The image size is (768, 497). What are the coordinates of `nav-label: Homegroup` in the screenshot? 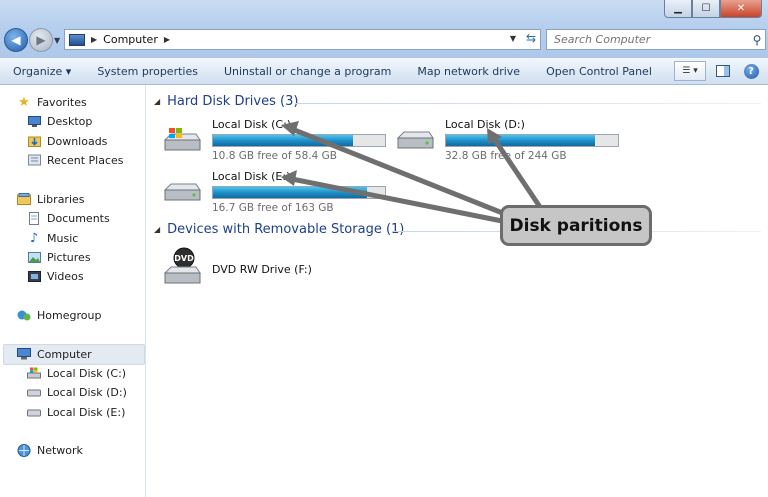 It's located at (69, 315).